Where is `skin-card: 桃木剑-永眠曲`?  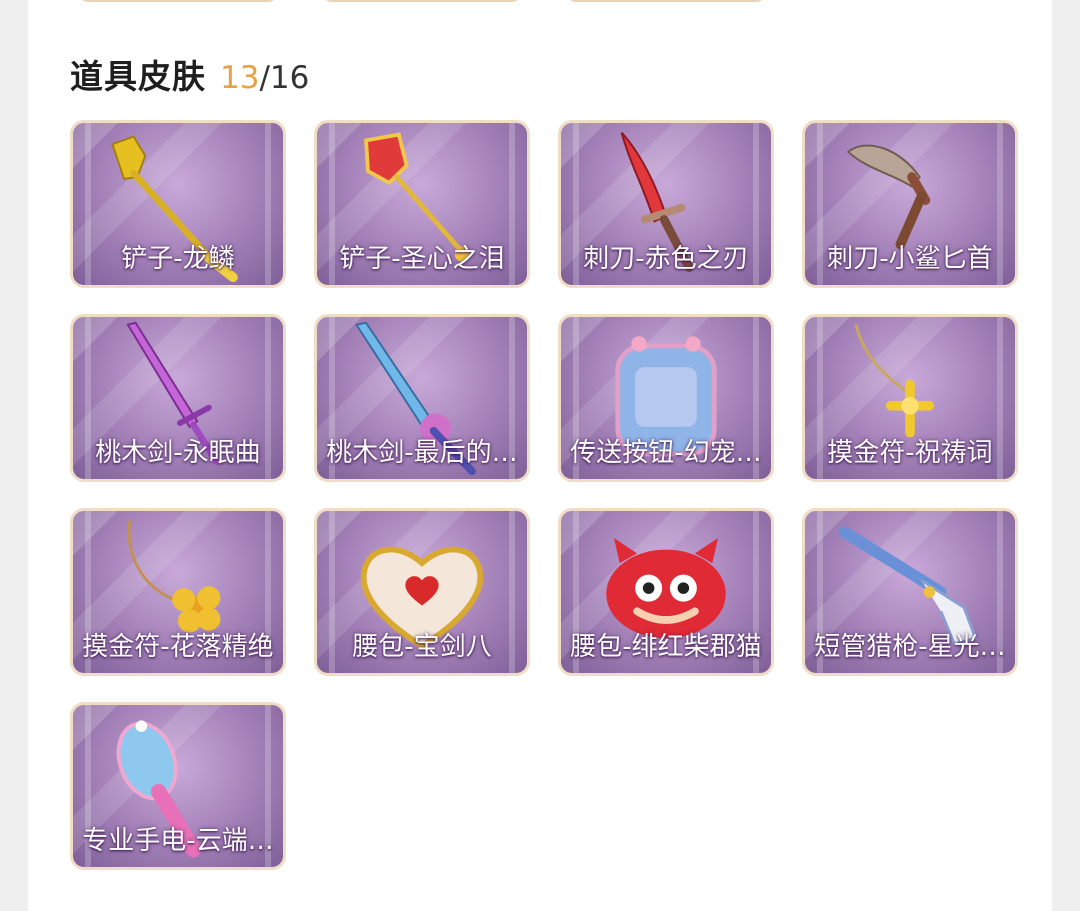 skin-card: 桃木剑-永眠曲 is located at coordinates (178, 398).